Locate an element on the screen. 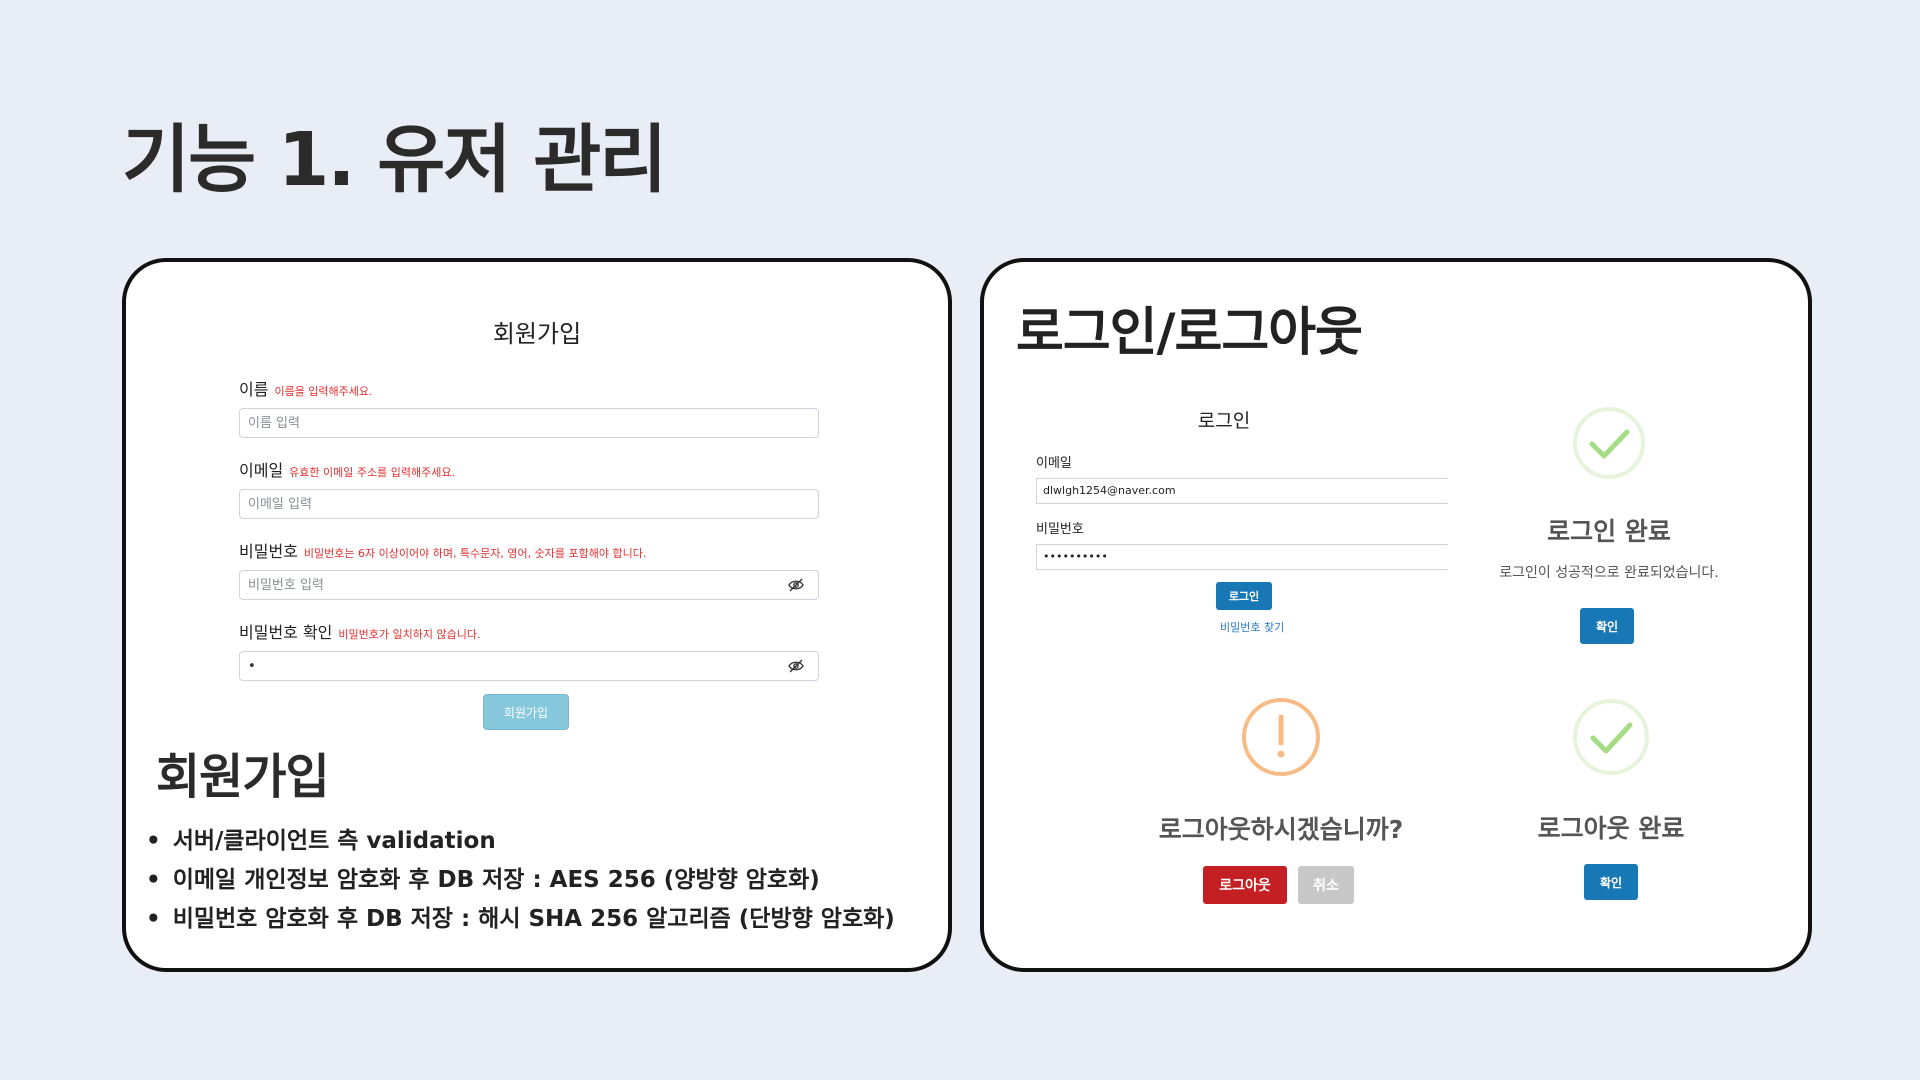 This screenshot has width=1920, height=1080. password-input is located at coordinates (494, 585).